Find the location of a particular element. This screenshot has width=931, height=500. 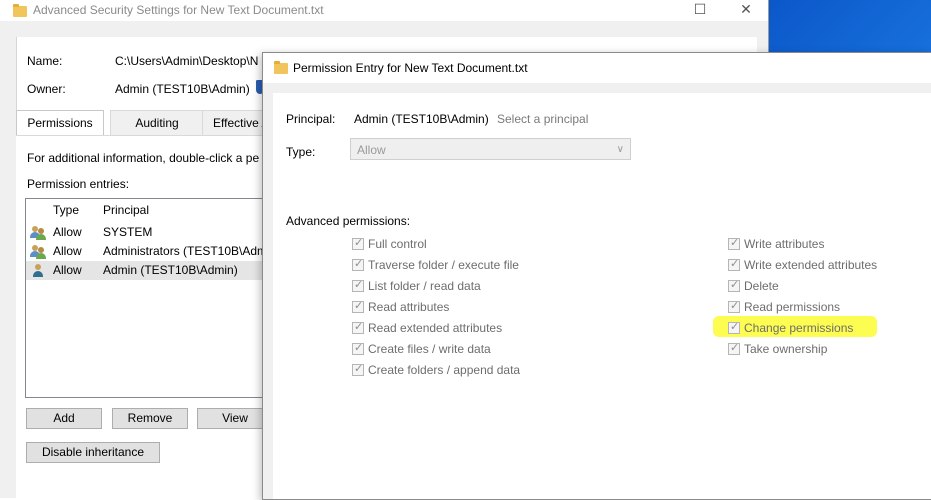

advanced-permissions-label: Advanced permissions: is located at coordinates (348, 221).